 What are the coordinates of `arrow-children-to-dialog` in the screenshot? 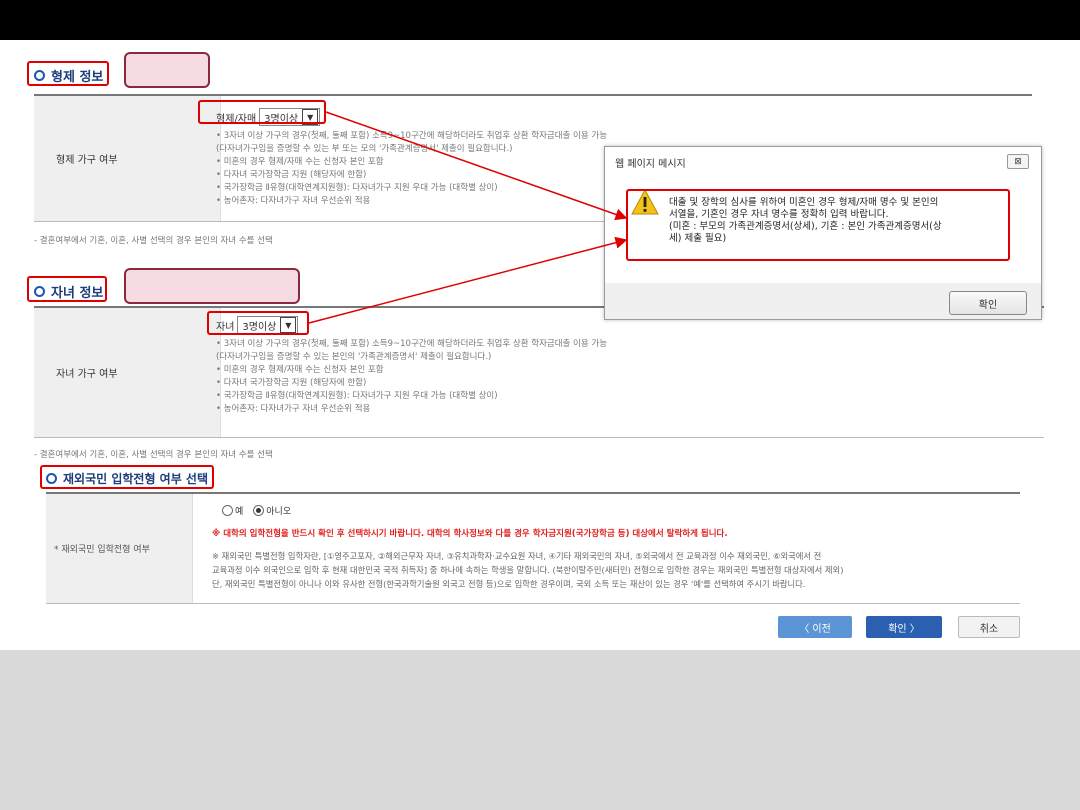 It's located at (468, 280).